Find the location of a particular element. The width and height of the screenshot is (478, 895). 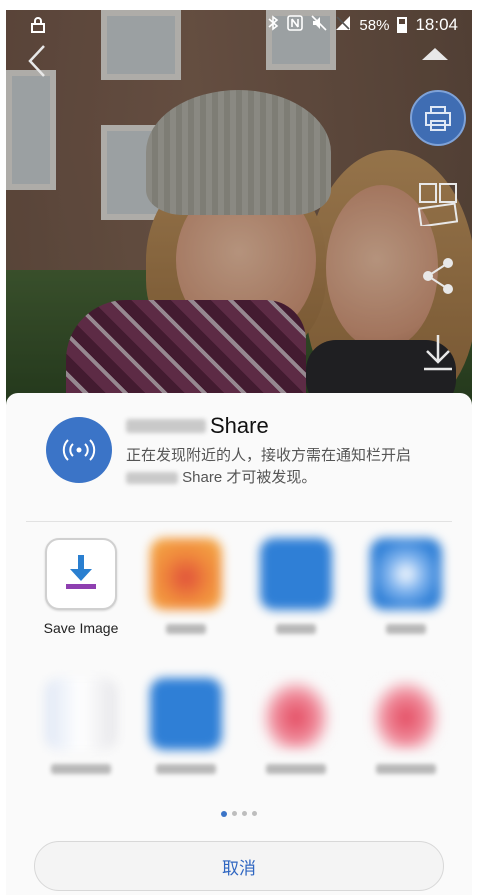

download-icon is located at coordinates (438, 353).